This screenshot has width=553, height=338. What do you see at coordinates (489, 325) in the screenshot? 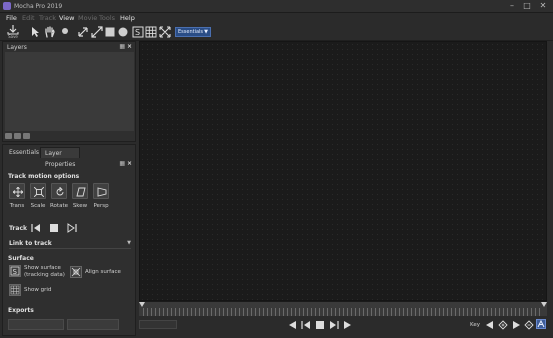
I see `prev-key-icon` at bounding box center [489, 325].